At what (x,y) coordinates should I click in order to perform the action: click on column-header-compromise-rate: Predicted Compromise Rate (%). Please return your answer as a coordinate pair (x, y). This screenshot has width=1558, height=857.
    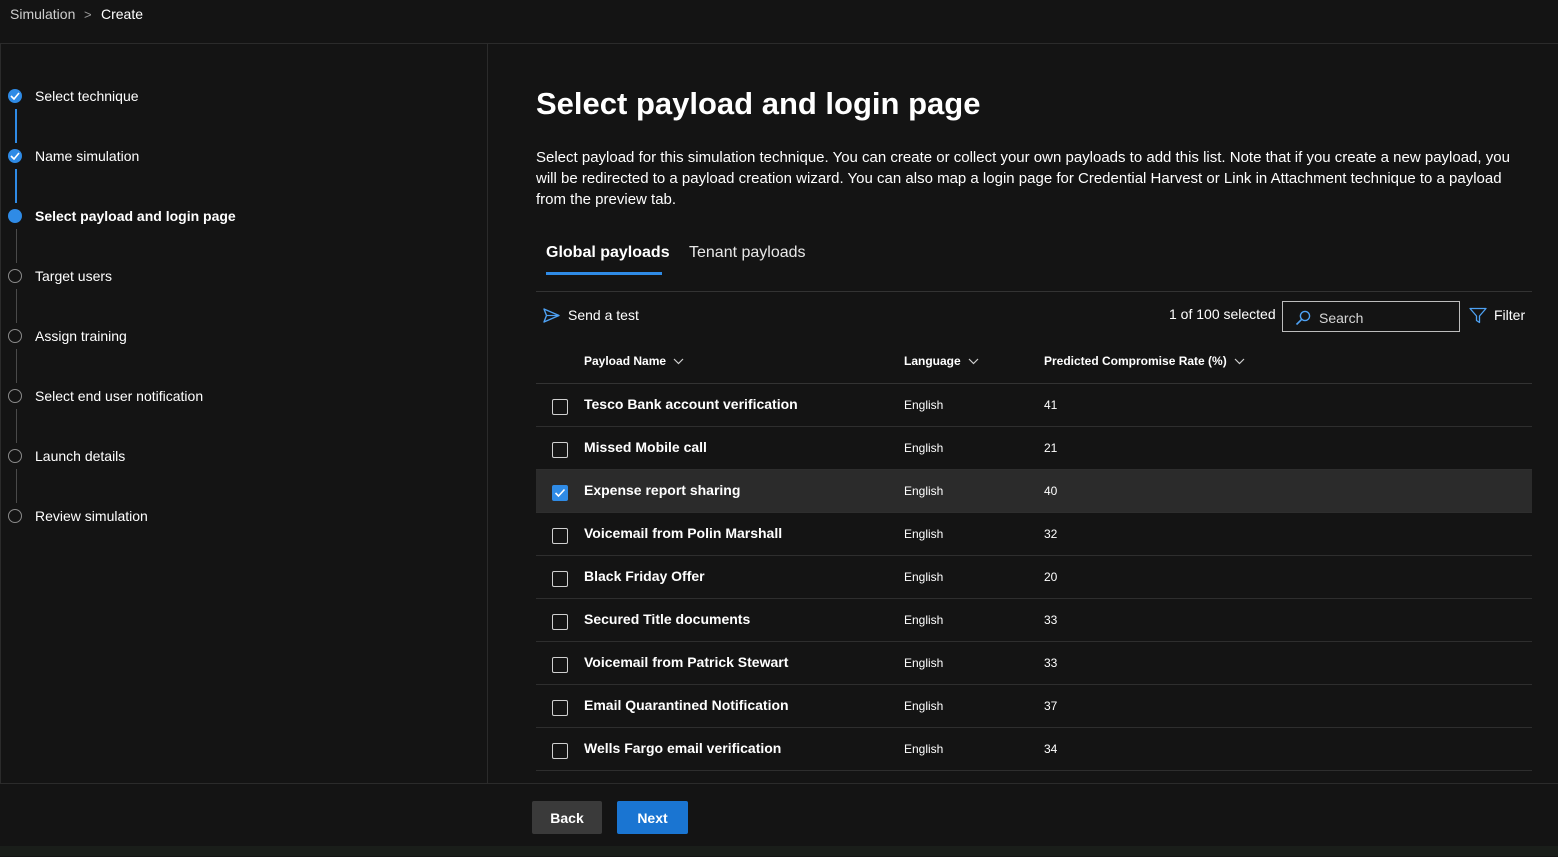
    Looking at the image, I should click on (1144, 361).